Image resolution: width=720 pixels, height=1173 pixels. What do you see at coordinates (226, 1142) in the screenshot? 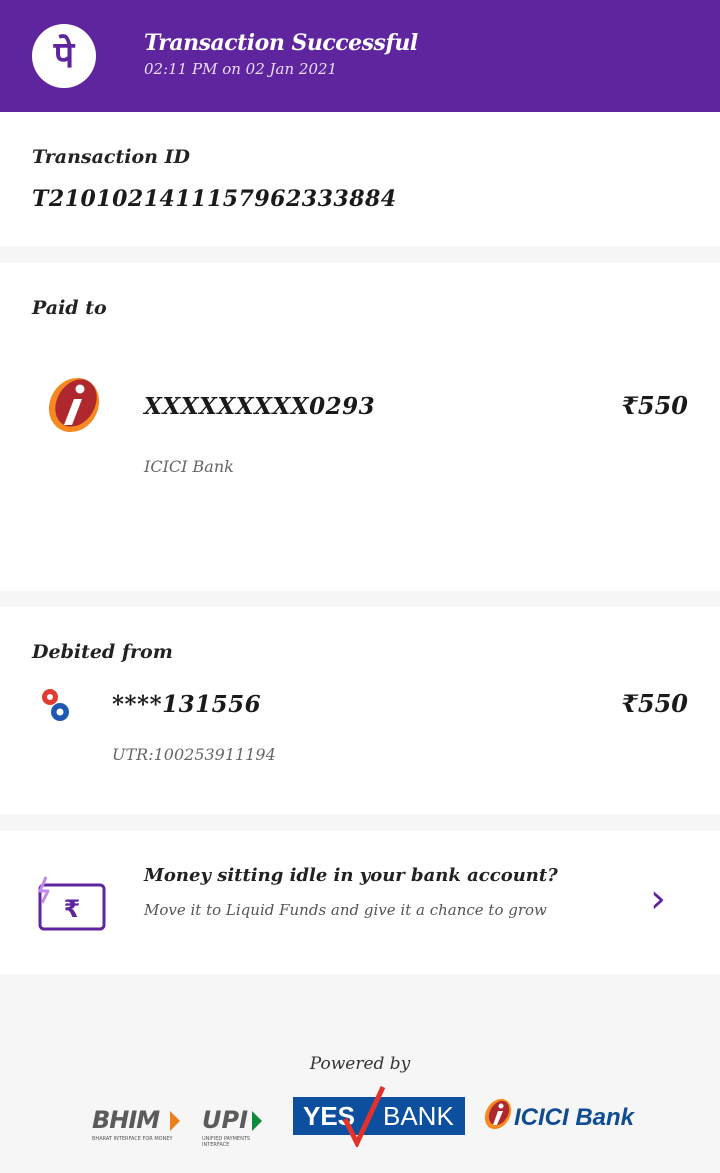
I see `upi-tagline: UNIFIED PAYMENTS INTERFACE` at bounding box center [226, 1142].